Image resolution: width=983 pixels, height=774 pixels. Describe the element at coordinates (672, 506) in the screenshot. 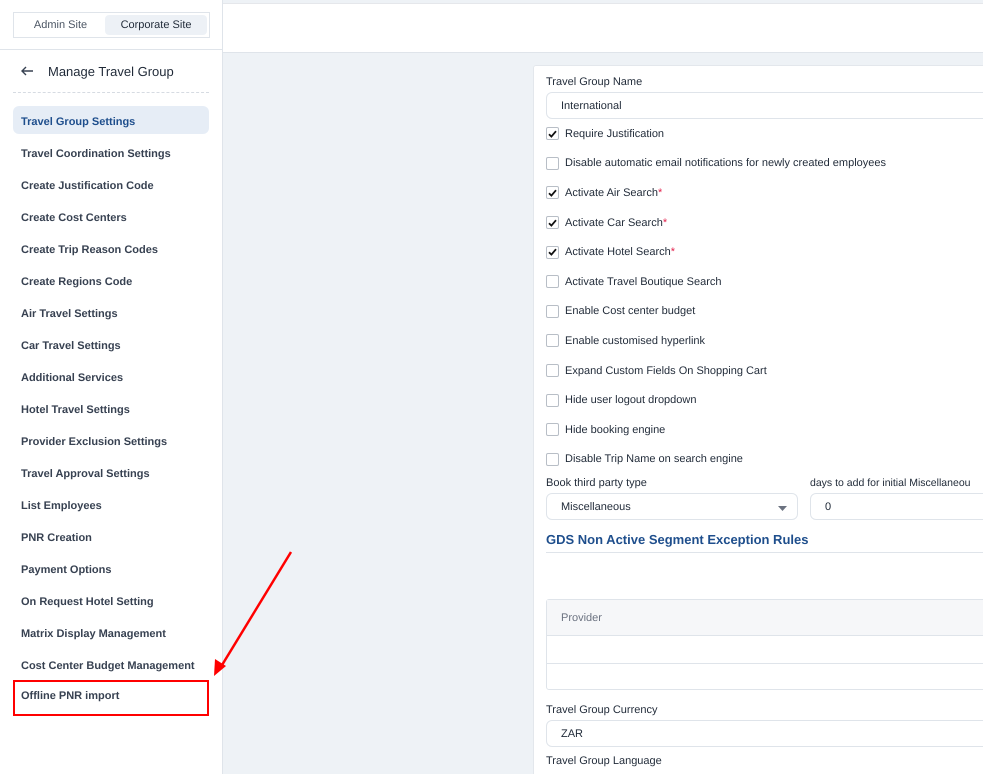

I see `type-dropdown: Miscellaneous` at that location.